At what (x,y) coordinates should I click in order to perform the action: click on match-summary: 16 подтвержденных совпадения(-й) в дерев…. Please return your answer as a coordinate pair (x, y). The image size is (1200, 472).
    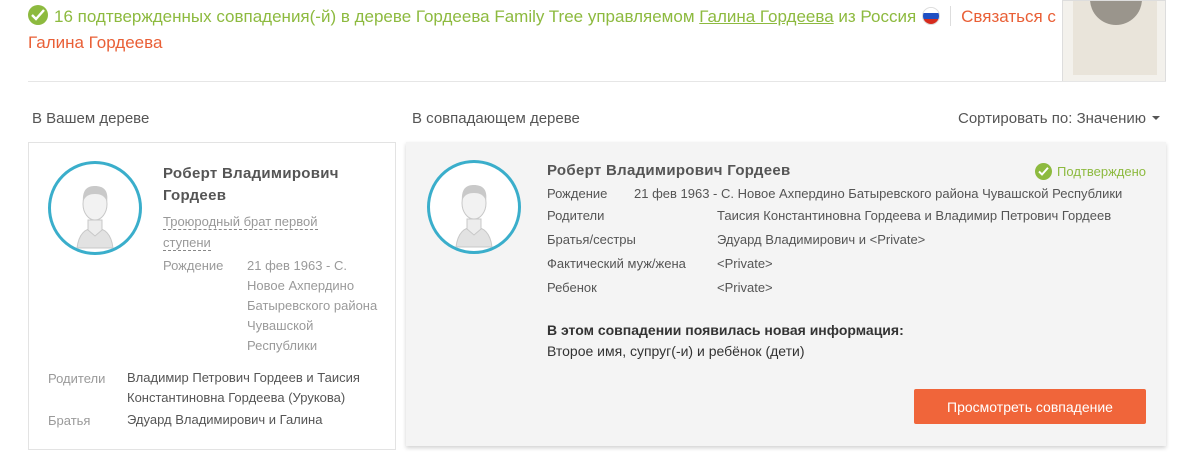
    Looking at the image, I should click on (543, 30).